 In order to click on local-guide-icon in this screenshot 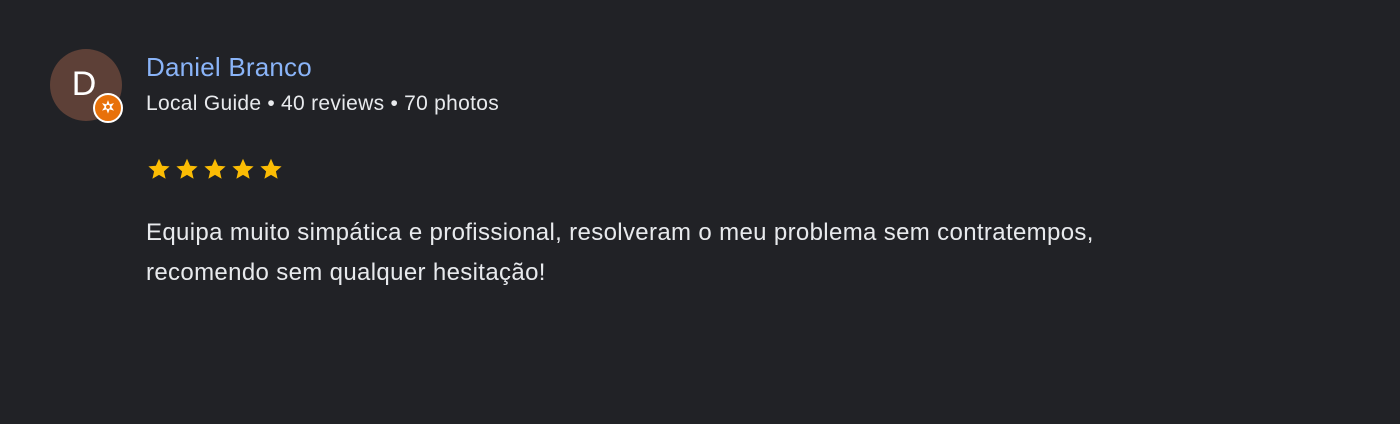, I will do `click(108, 107)`.